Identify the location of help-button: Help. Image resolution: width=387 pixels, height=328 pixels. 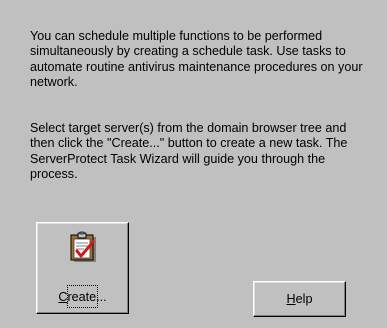
(299, 299).